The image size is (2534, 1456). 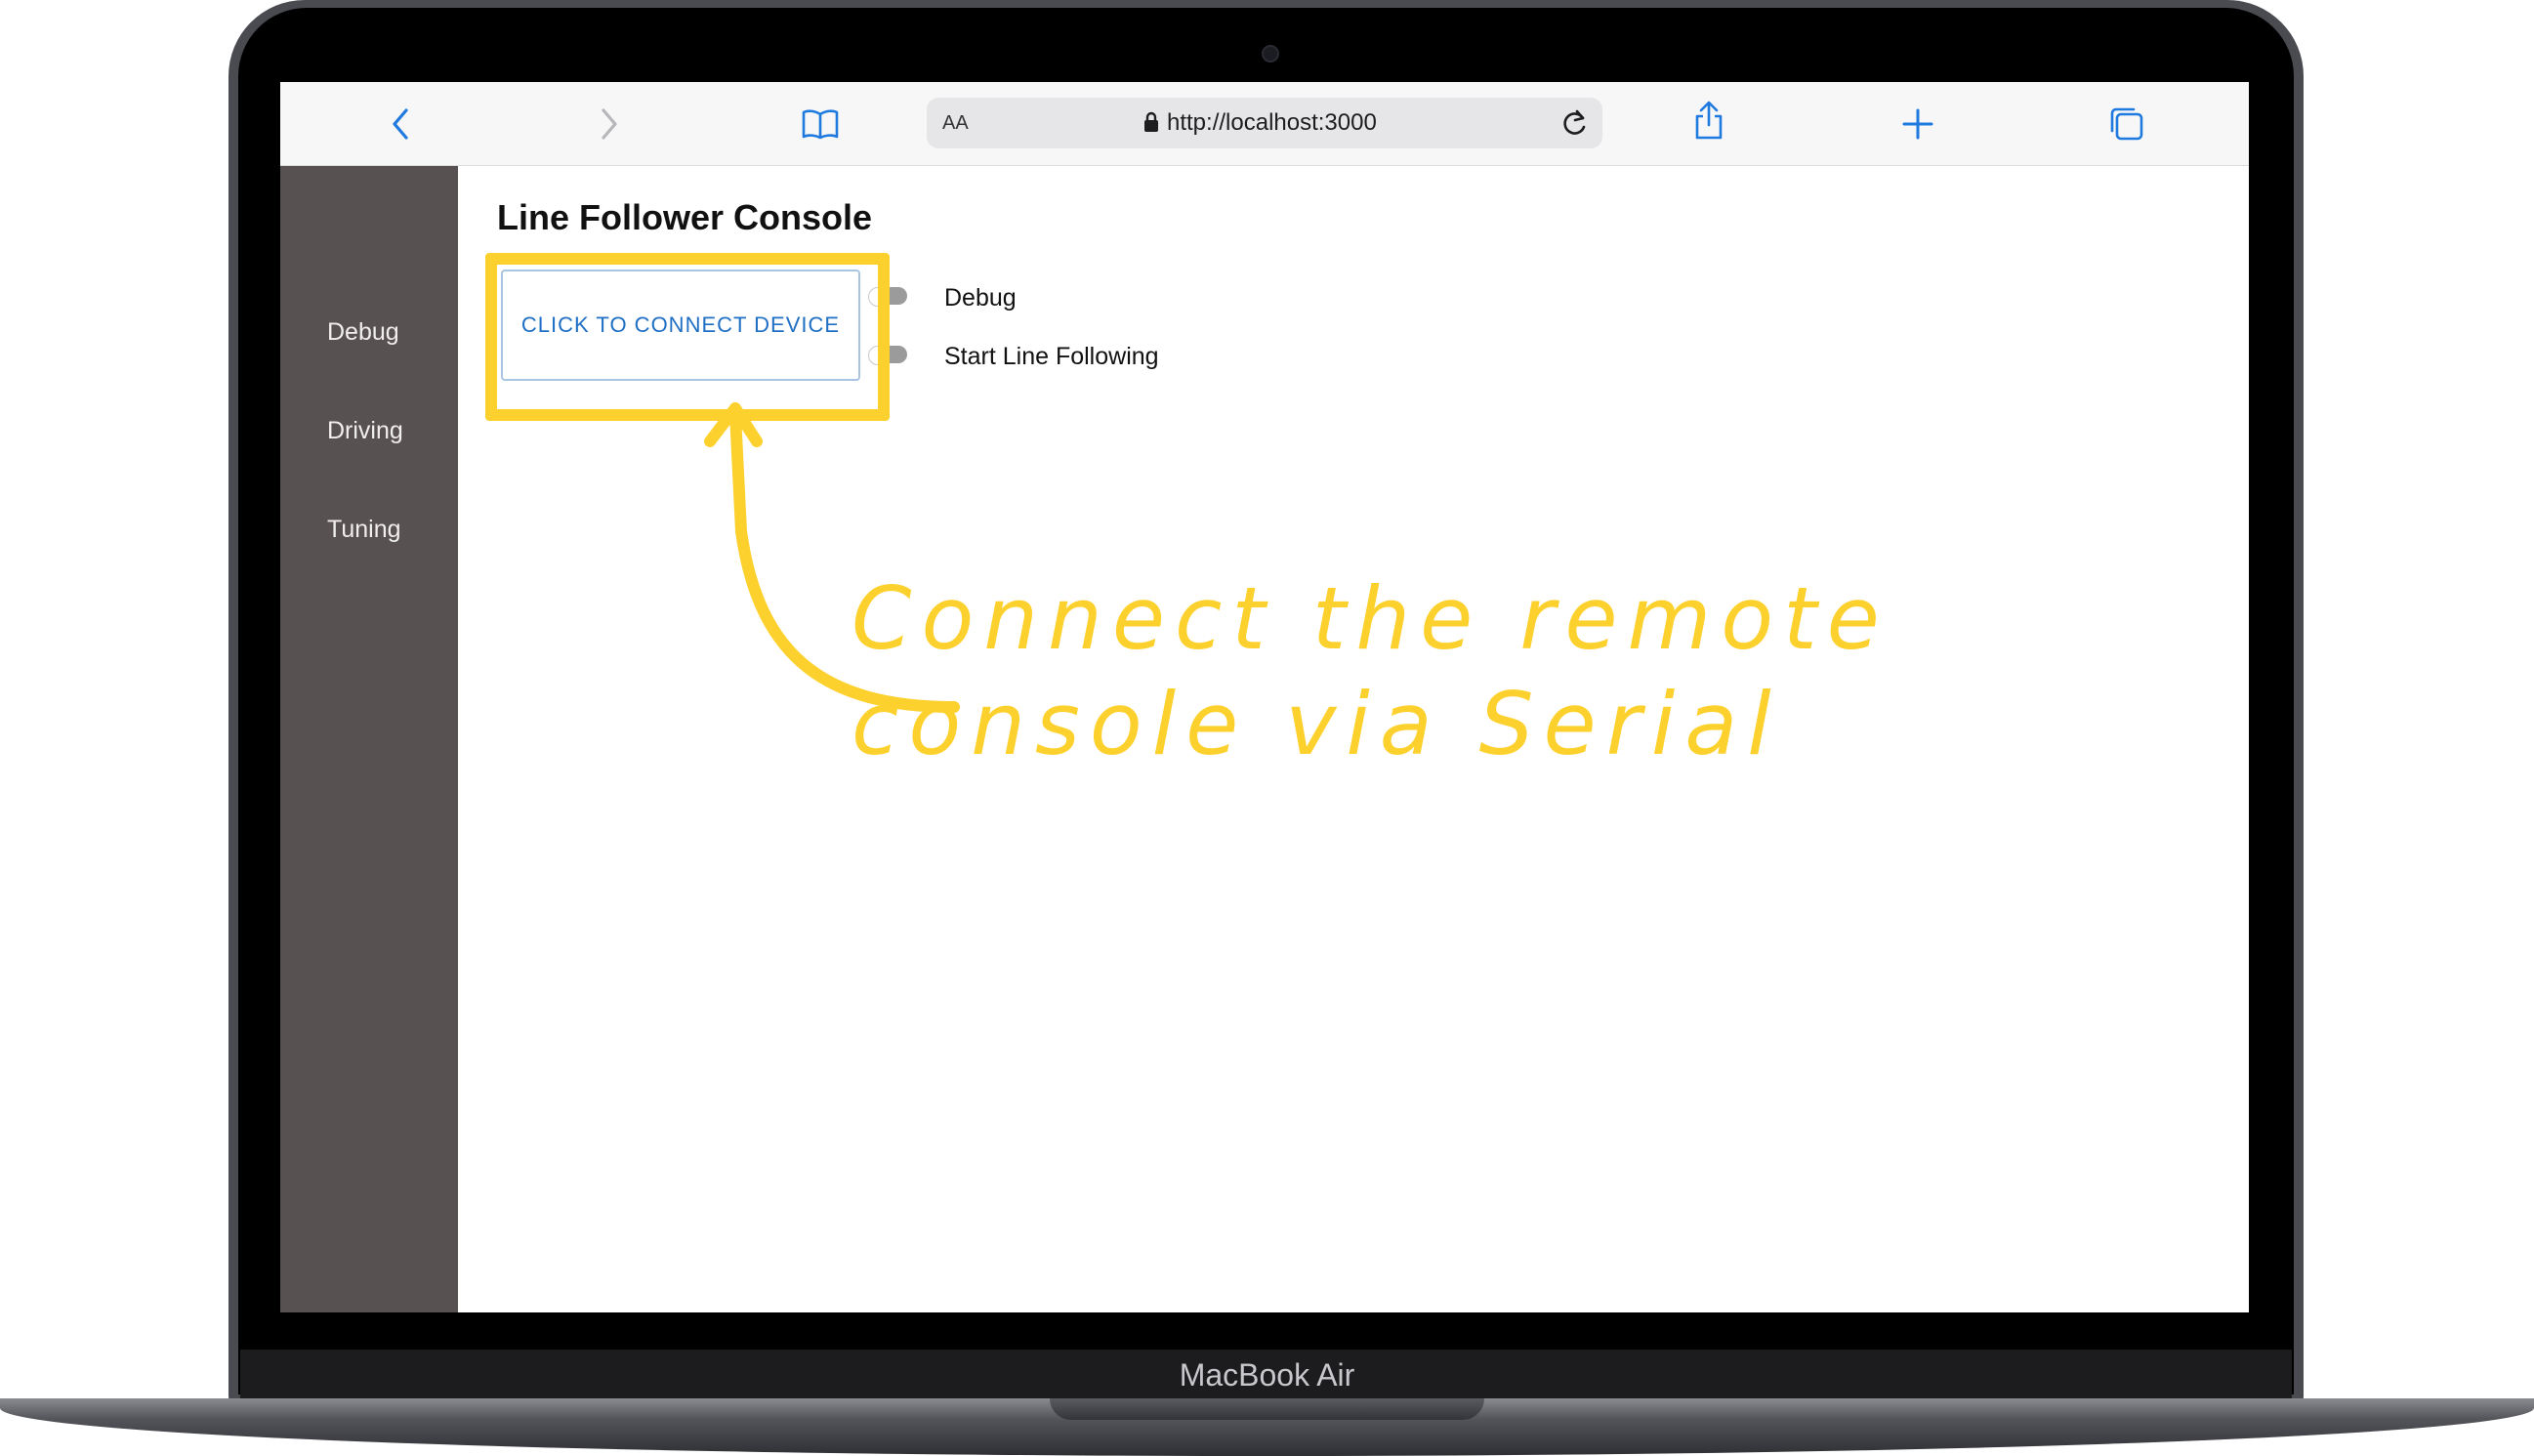 I want to click on sidebar-item-driving: Driving, so click(x=390, y=431).